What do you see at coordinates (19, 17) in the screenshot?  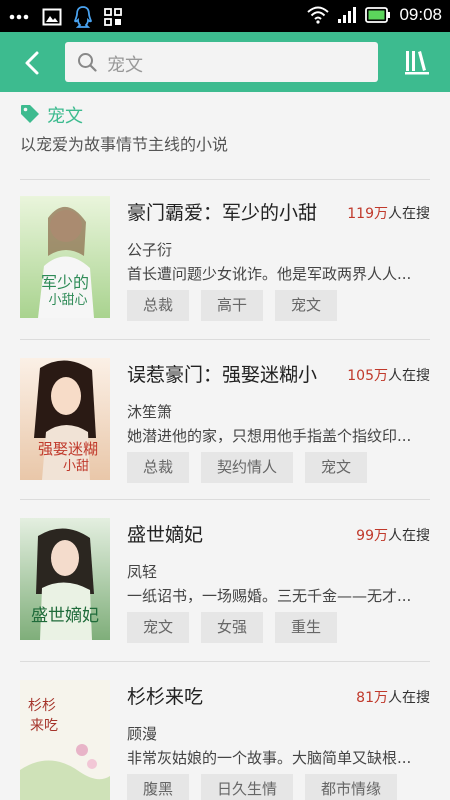 I see `more-icon` at bounding box center [19, 17].